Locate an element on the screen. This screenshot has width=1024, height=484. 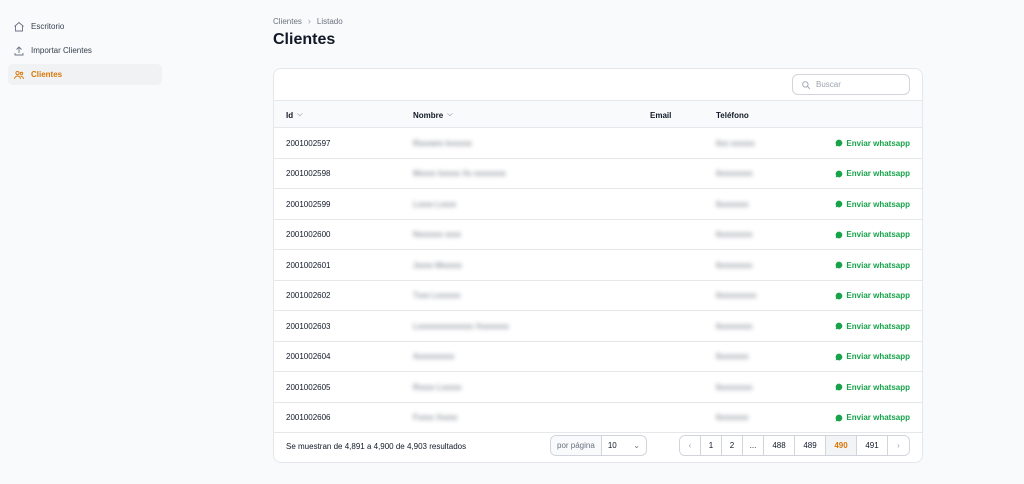
cell-nombre: Txxx Lxxxxxx is located at coordinates (437, 295).